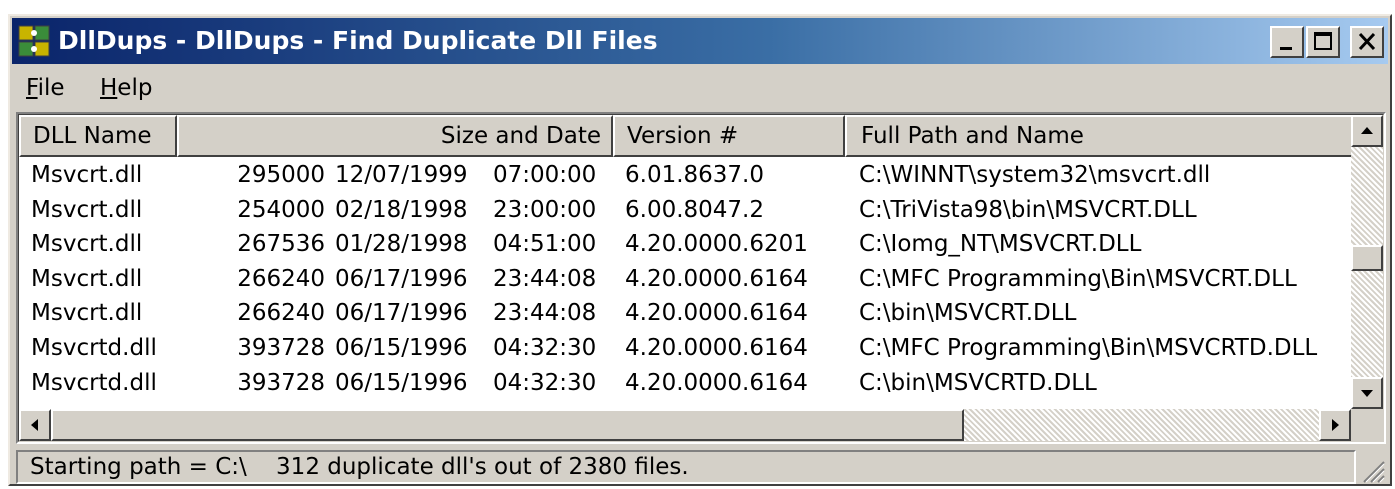 The image size is (1395, 489). I want to click on scroll-down-button, so click(1367, 393).